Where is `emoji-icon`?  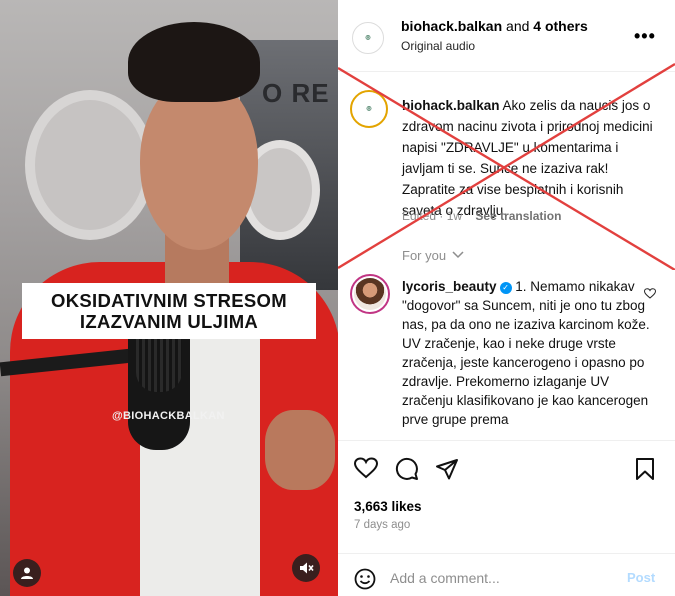
emoji-icon is located at coordinates (365, 579).